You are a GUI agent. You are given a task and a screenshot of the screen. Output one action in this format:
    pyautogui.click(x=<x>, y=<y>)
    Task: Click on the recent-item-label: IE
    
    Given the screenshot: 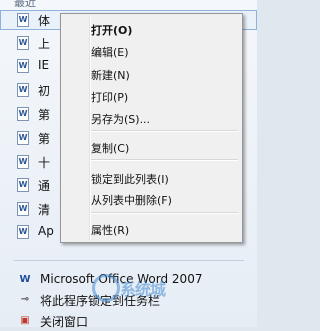 What is the action you would take?
    pyautogui.click(x=44, y=65)
    